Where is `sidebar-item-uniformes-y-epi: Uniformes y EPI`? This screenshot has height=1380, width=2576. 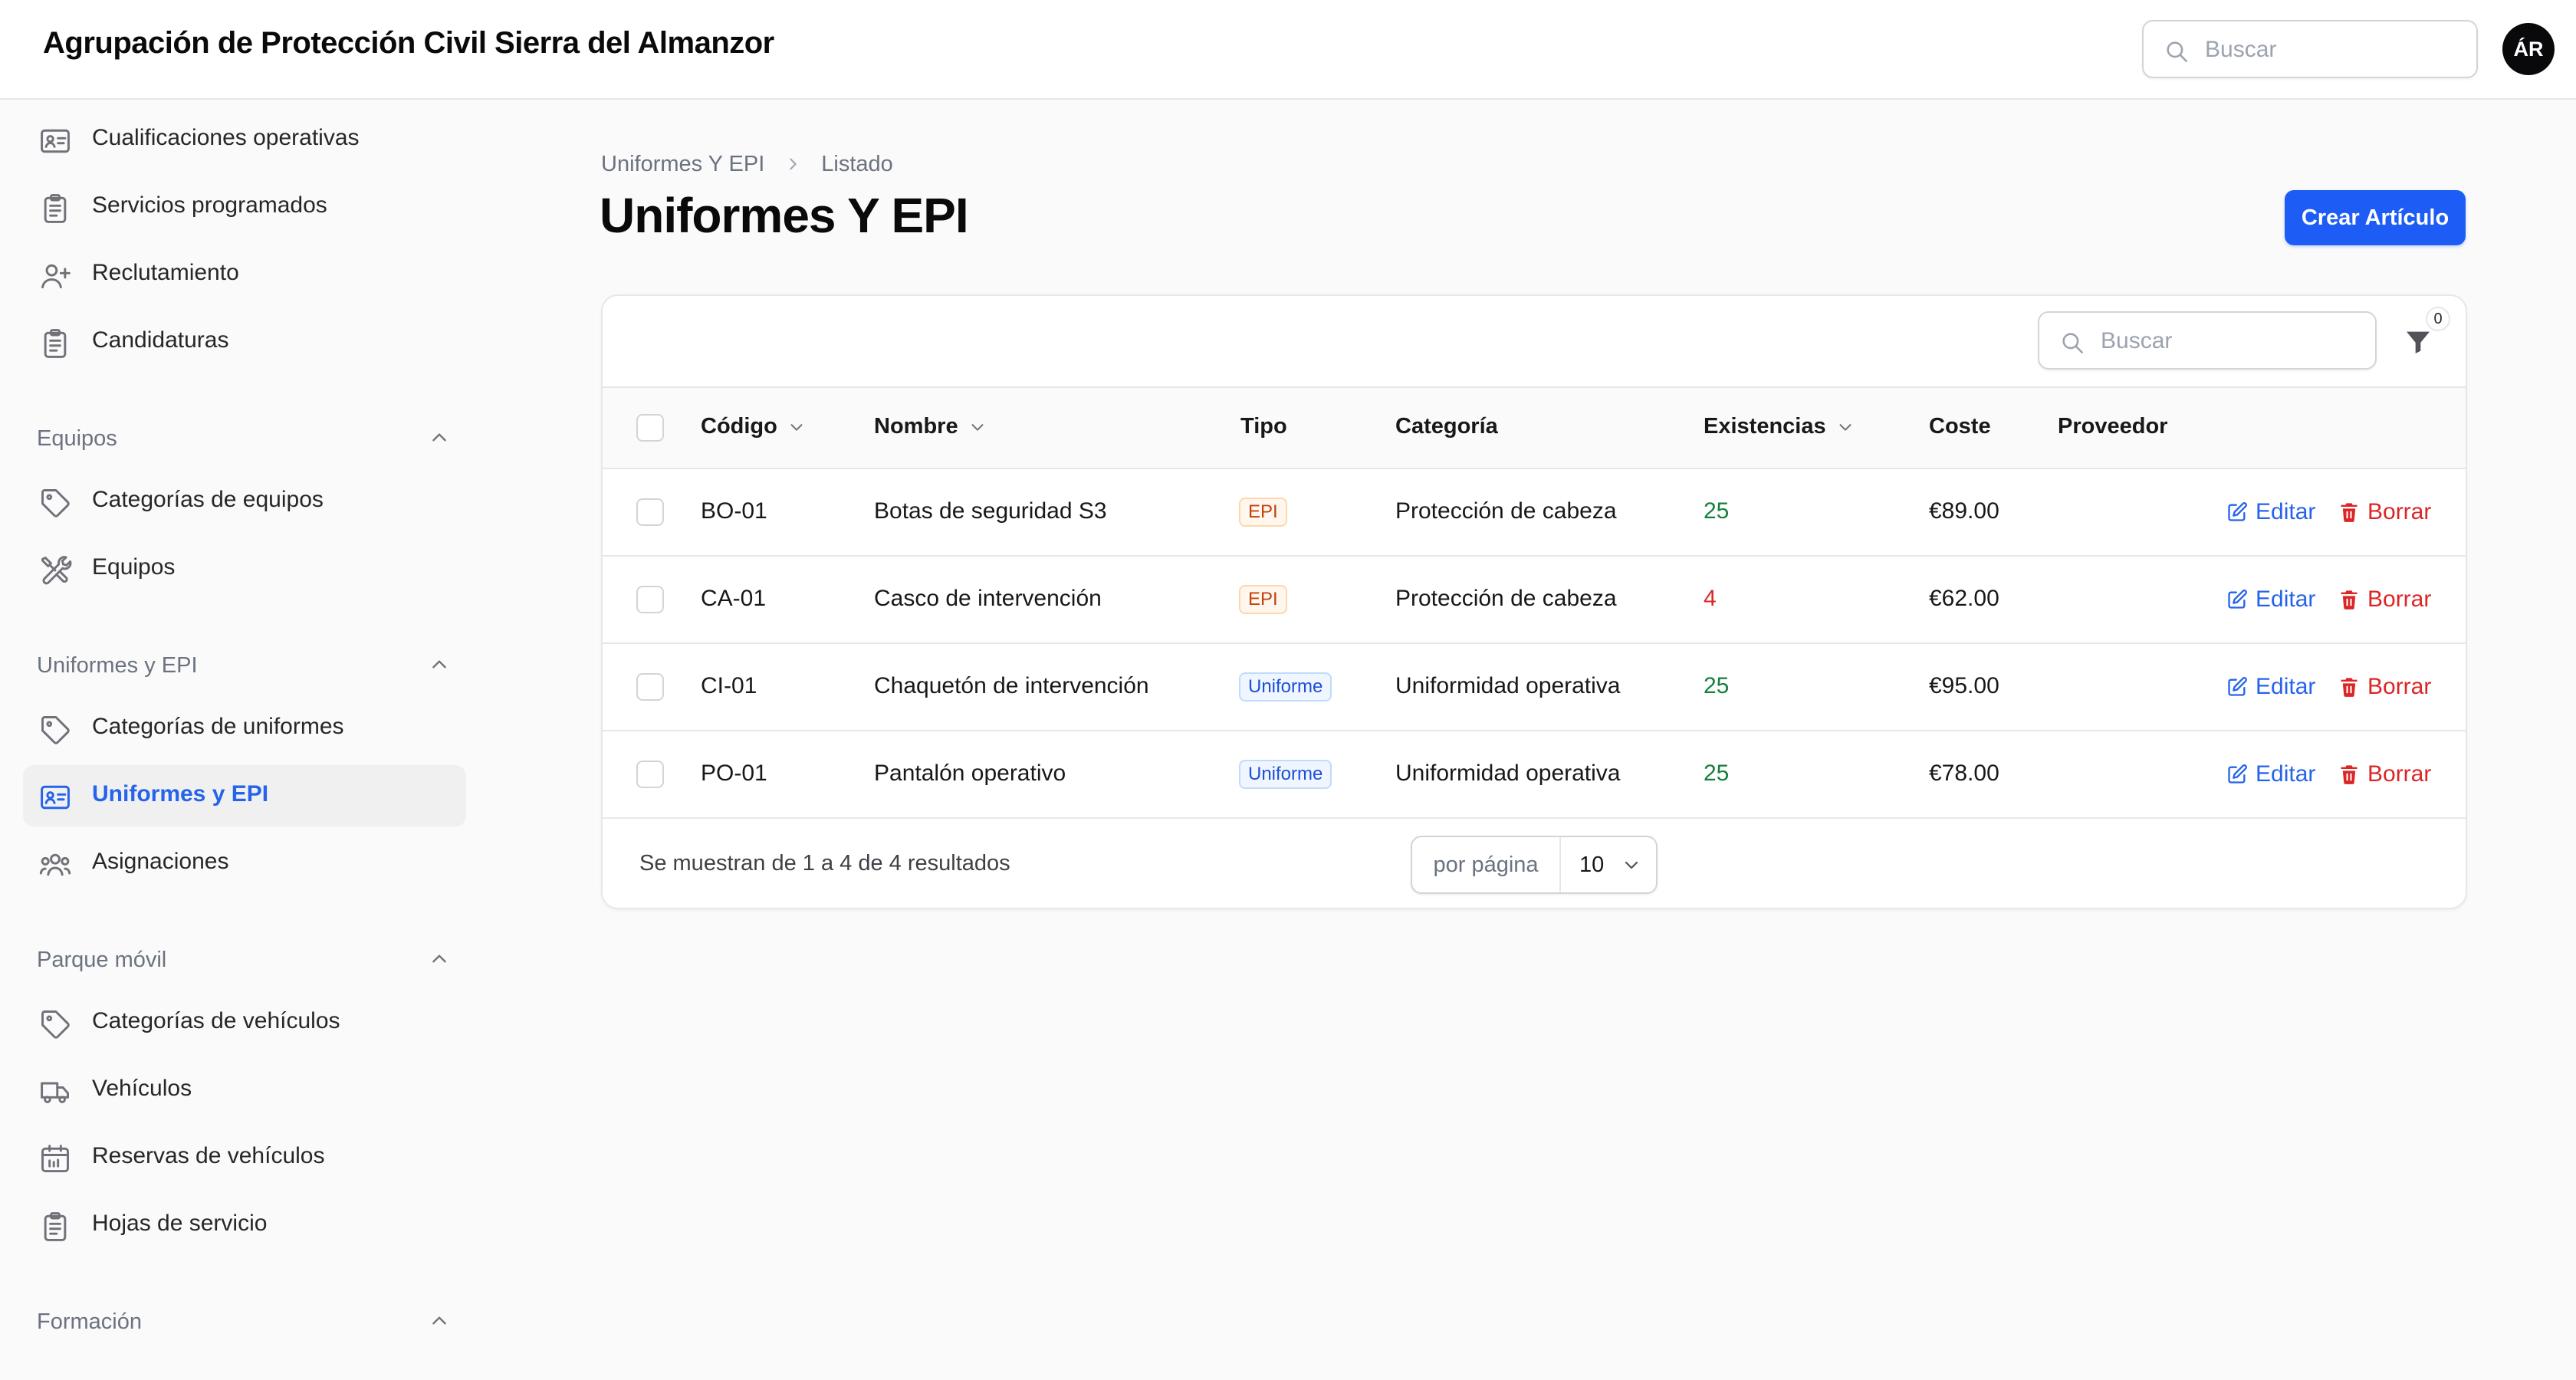 sidebar-item-uniformes-y-epi: Uniformes y EPI is located at coordinates (245, 796).